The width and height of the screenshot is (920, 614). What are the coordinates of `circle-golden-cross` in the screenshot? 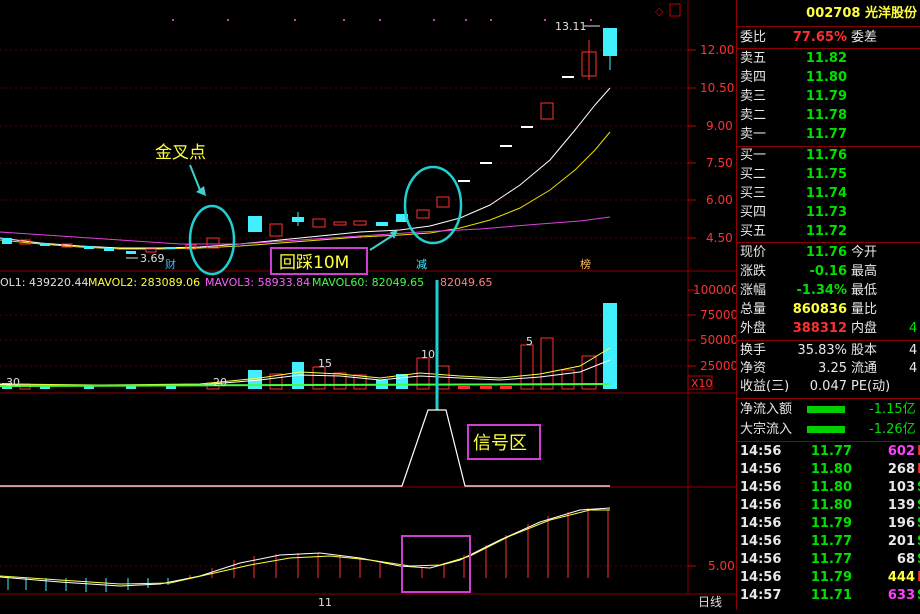 It's located at (212, 240).